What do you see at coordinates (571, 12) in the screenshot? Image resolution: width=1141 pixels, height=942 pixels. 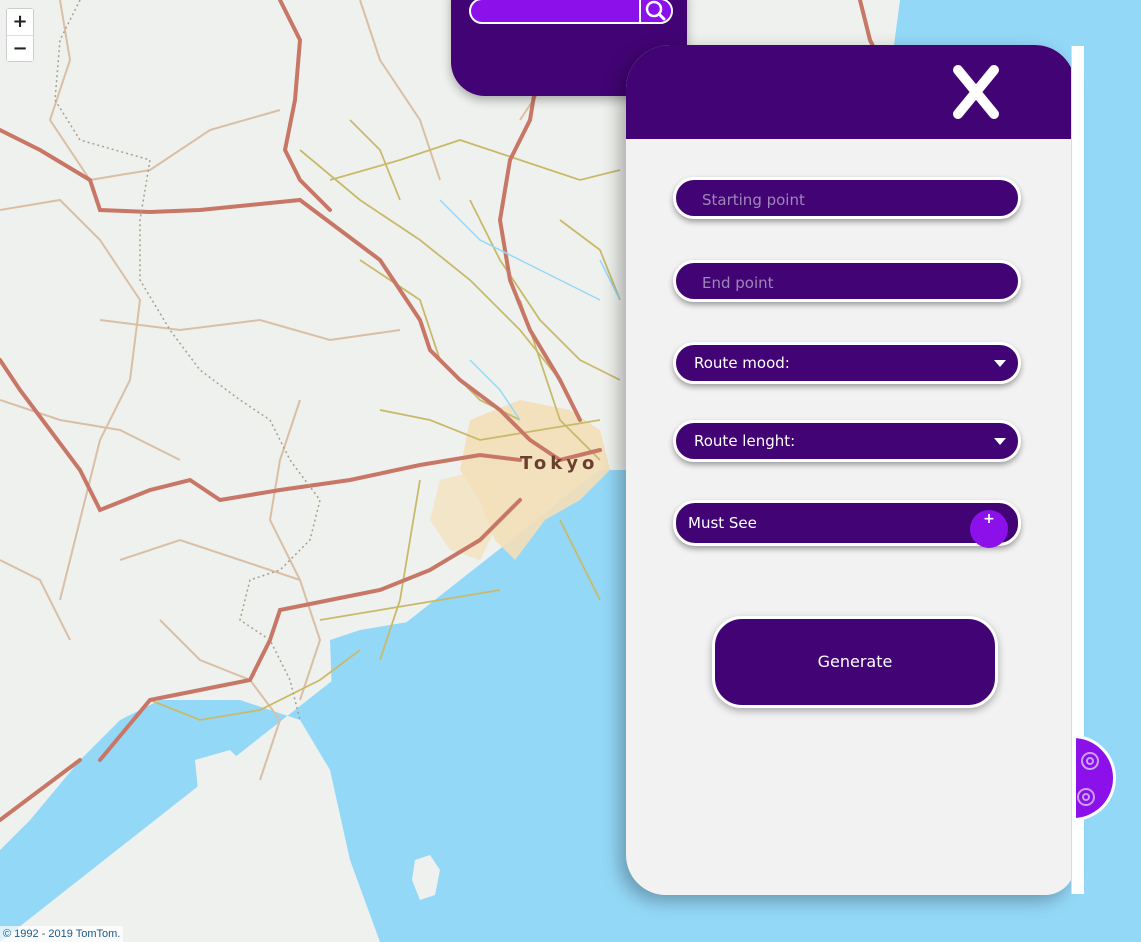 I see `search-input` at bounding box center [571, 12].